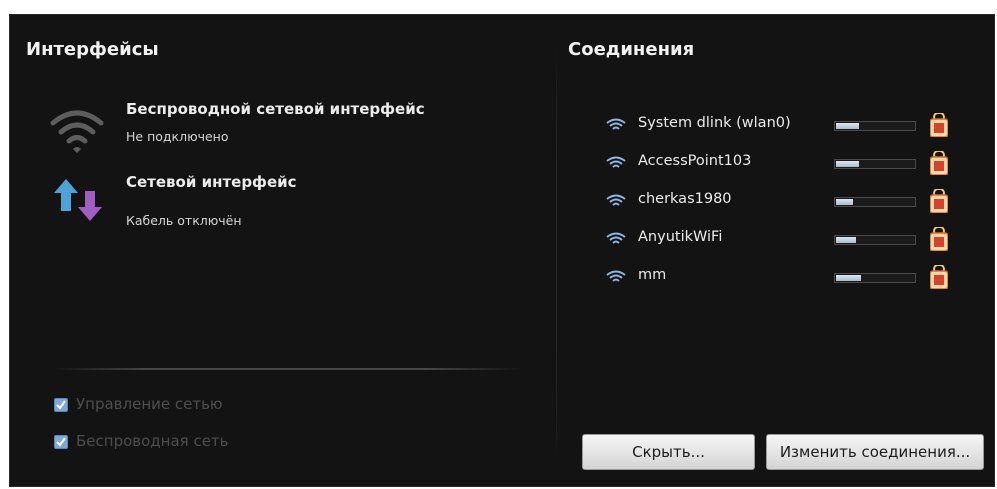  What do you see at coordinates (786, 239) in the screenshot?
I see `connection-item: AnyutikWiFi` at bounding box center [786, 239].